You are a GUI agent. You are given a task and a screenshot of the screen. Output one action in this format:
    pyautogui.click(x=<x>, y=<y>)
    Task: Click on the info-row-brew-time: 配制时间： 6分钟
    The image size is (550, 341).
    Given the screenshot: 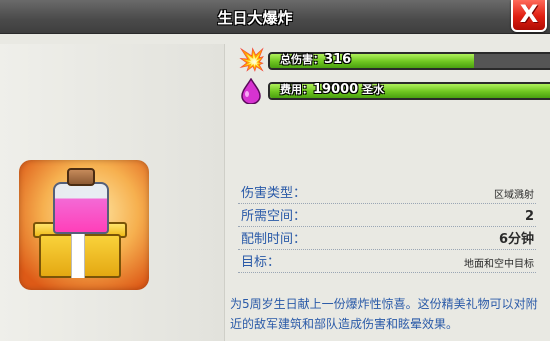 What is the action you would take?
    pyautogui.click(x=387, y=240)
    